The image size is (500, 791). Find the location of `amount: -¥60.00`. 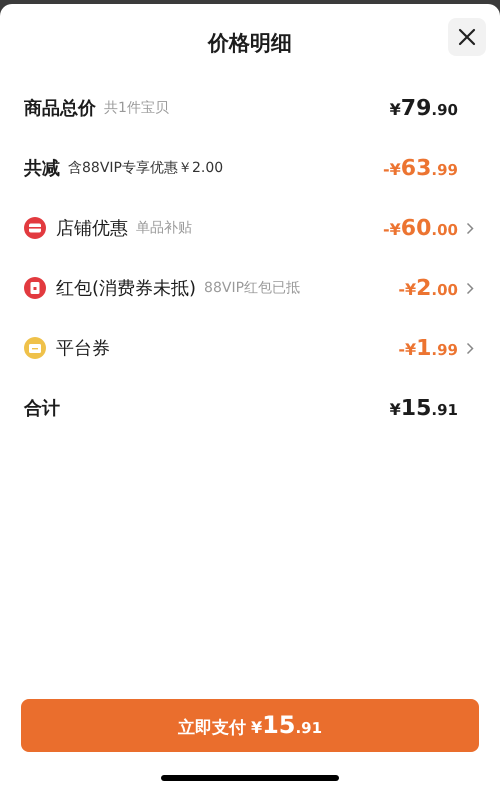

amount: -¥60.00 is located at coordinates (420, 228).